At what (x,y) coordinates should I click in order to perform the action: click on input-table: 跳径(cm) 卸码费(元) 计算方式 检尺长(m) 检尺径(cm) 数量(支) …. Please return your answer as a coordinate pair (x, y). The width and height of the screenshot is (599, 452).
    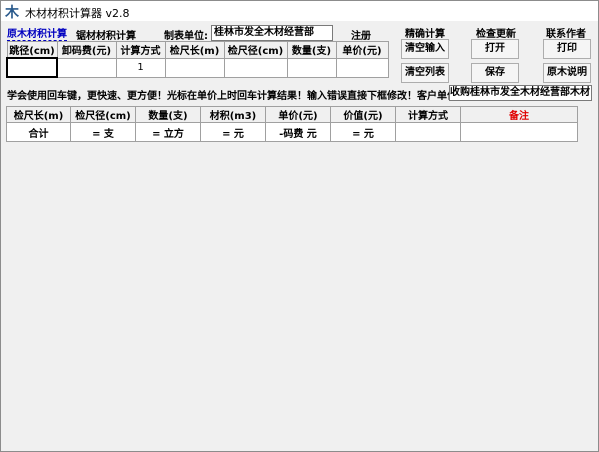
    Looking at the image, I should click on (197, 59).